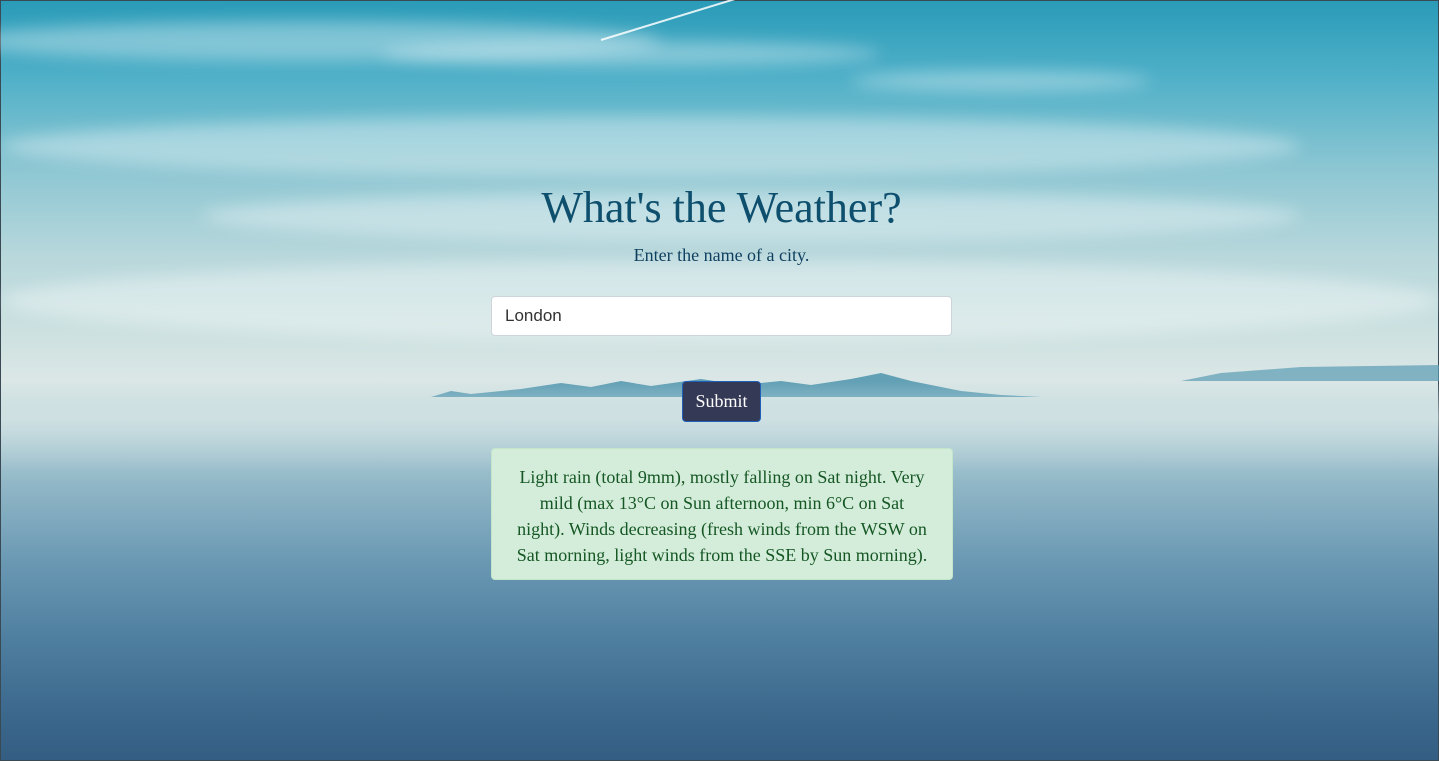 This screenshot has height=761, width=1439. Describe the element at coordinates (721, 401) in the screenshot. I see `submit-button: Submit` at that location.